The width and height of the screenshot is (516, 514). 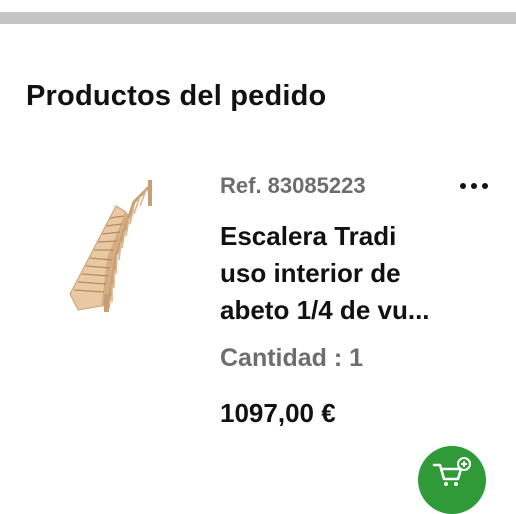 I want to click on staircase-icon, so click(x=110, y=246).